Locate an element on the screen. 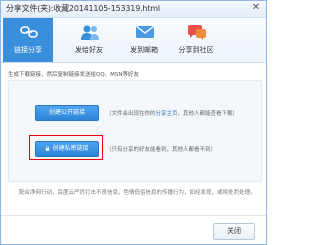  community-icon is located at coordinates (197, 32).